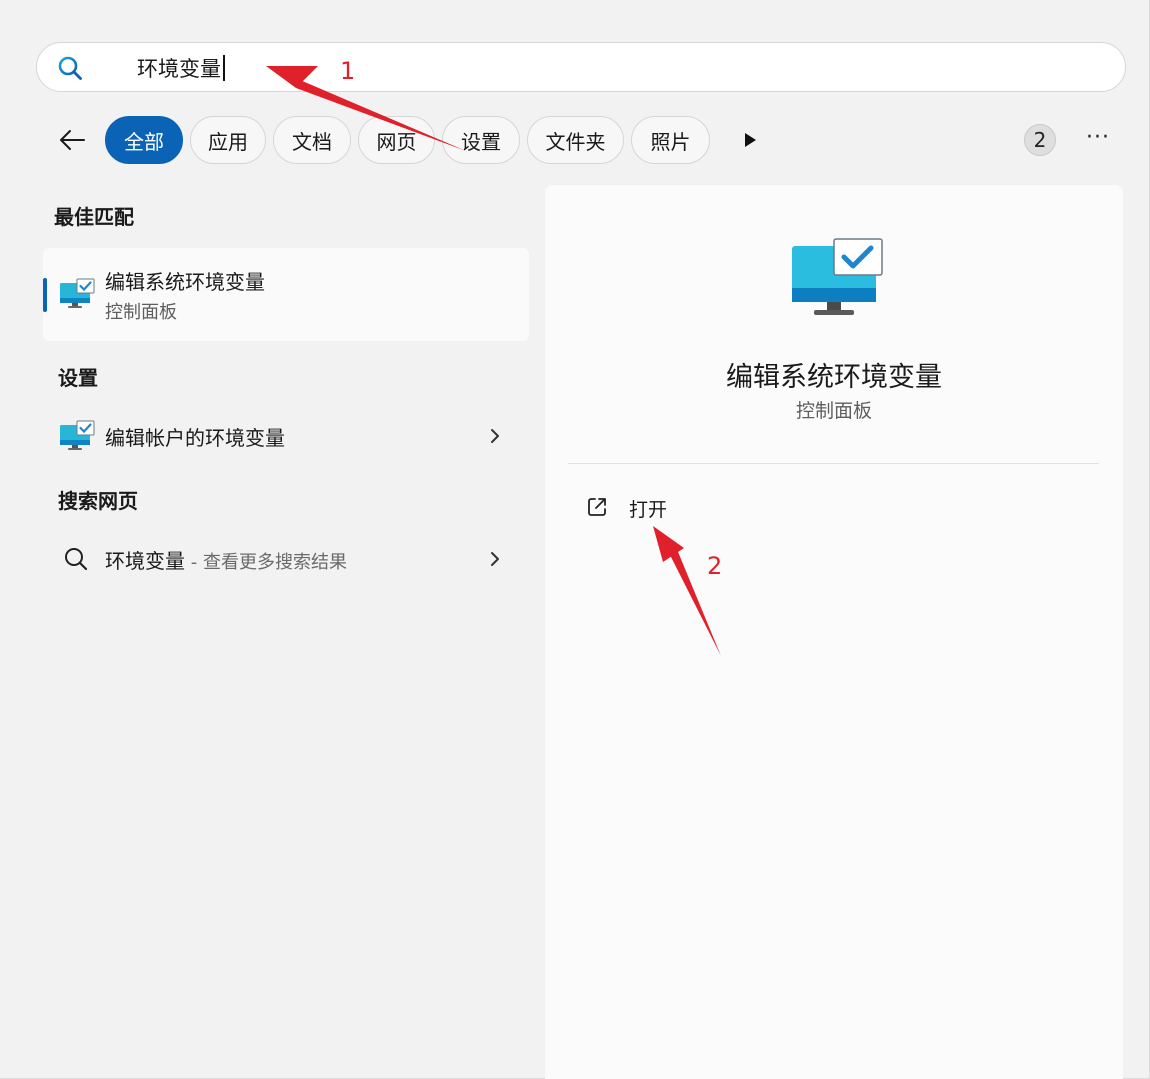  Describe the element at coordinates (141, 312) in the screenshot. I see `best-match-subtitle: 控制面板` at that location.